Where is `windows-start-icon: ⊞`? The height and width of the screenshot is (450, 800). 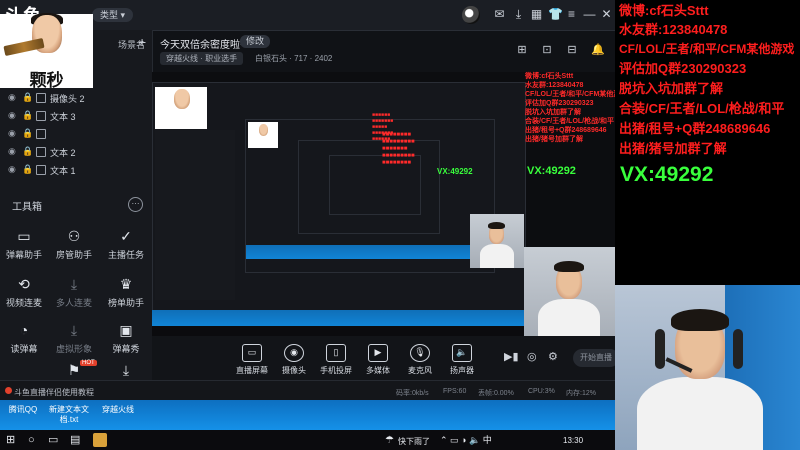 windows-start-icon: ⊞ is located at coordinates (10, 440).